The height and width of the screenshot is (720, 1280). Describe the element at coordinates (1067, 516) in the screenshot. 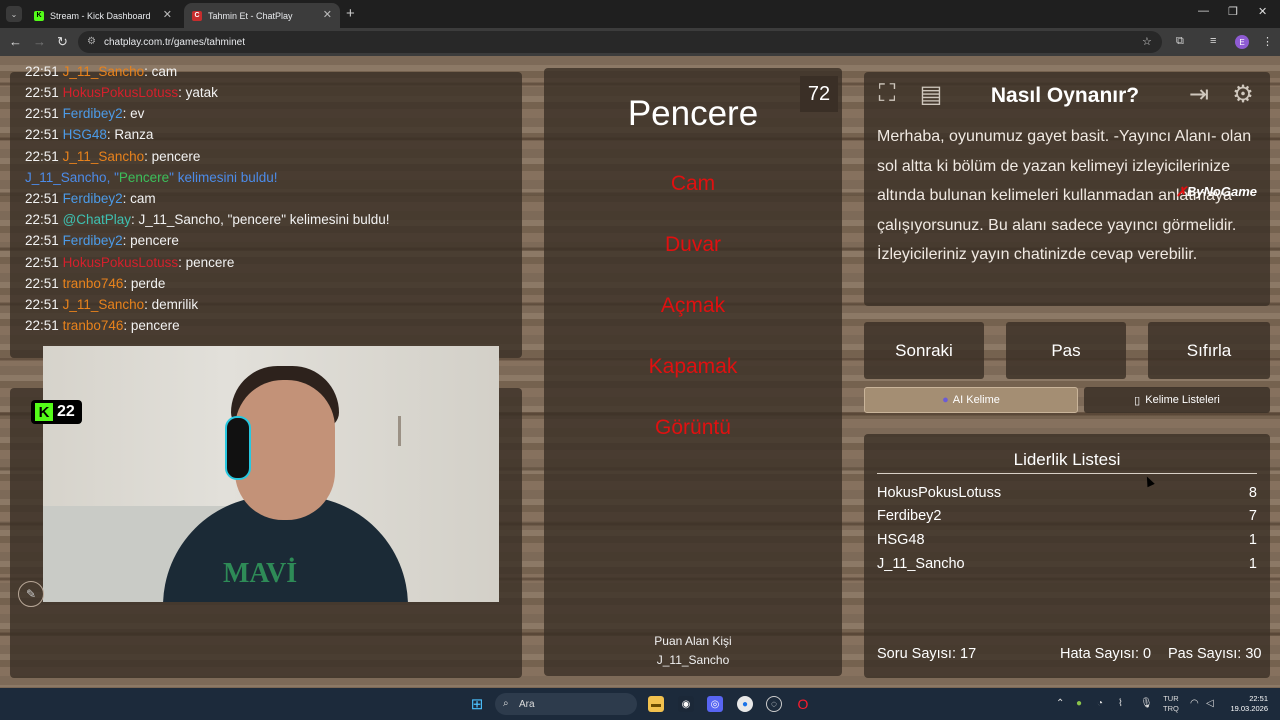

I see `leaderboard-row: Ferdibey2 7` at that location.